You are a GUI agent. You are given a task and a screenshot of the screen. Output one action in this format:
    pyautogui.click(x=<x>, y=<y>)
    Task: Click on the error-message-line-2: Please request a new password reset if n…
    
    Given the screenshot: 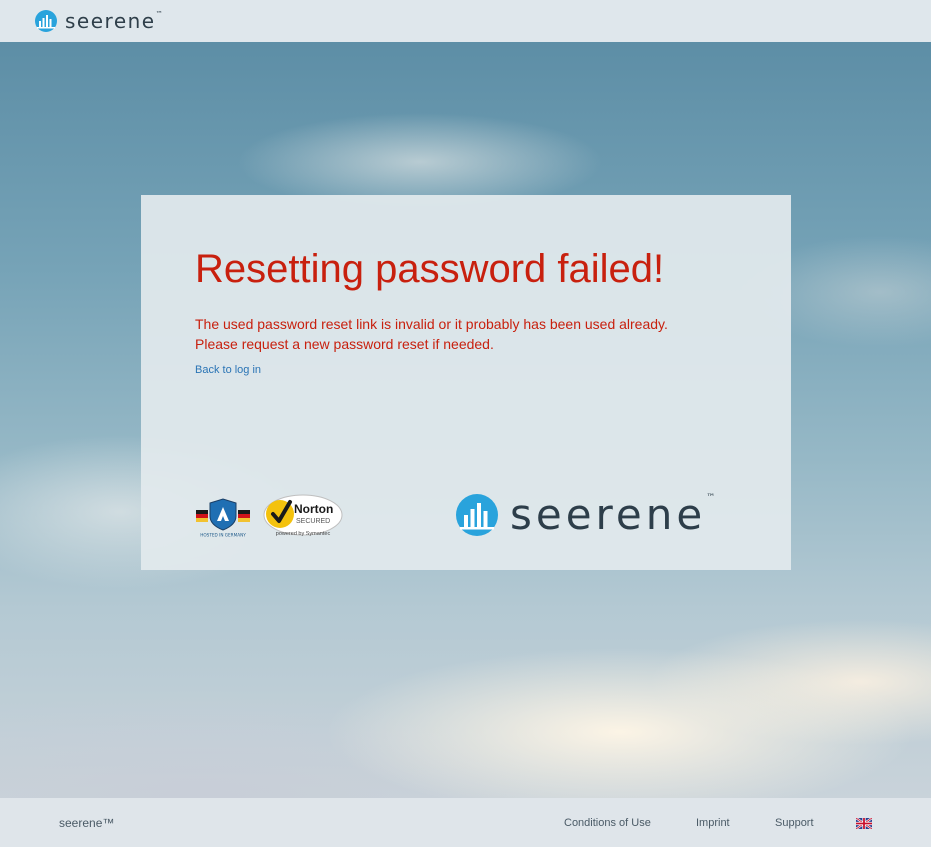 What is the action you would take?
    pyautogui.click(x=344, y=344)
    